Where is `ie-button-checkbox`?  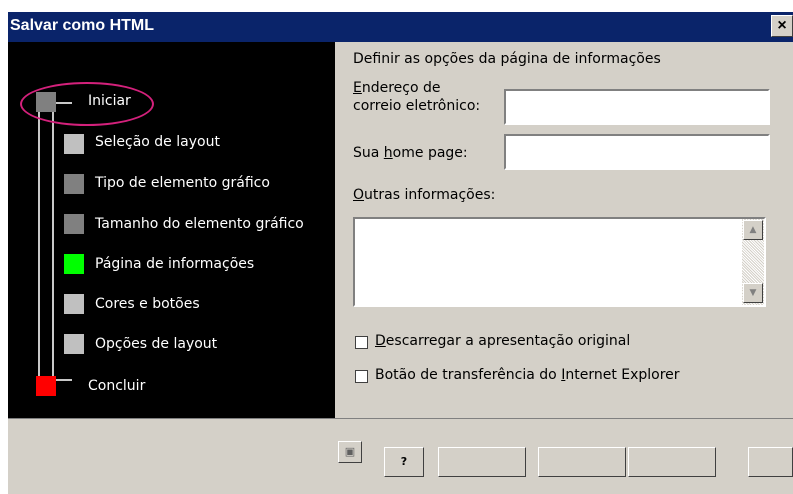
ie-button-checkbox is located at coordinates (361, 376).